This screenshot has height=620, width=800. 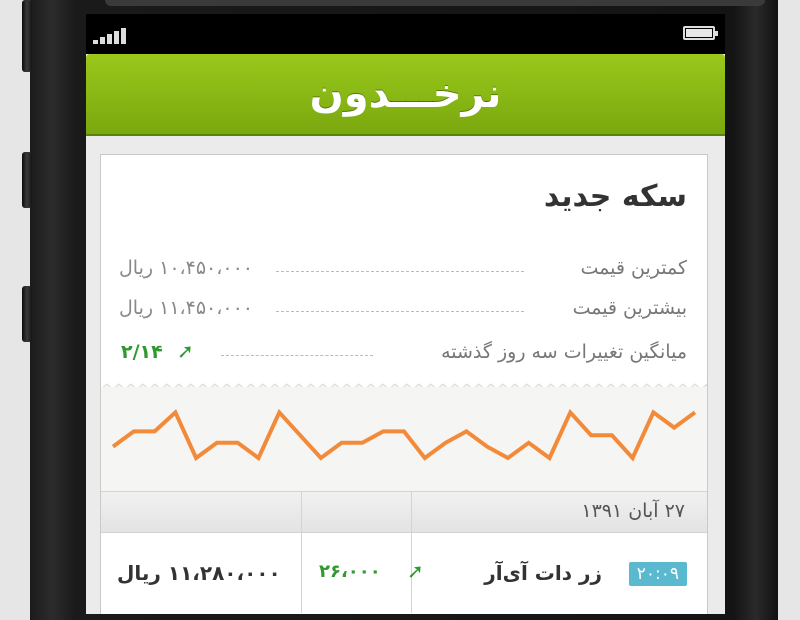 I want to click on card-title: سکه جدید, so click(x=615, y=196).